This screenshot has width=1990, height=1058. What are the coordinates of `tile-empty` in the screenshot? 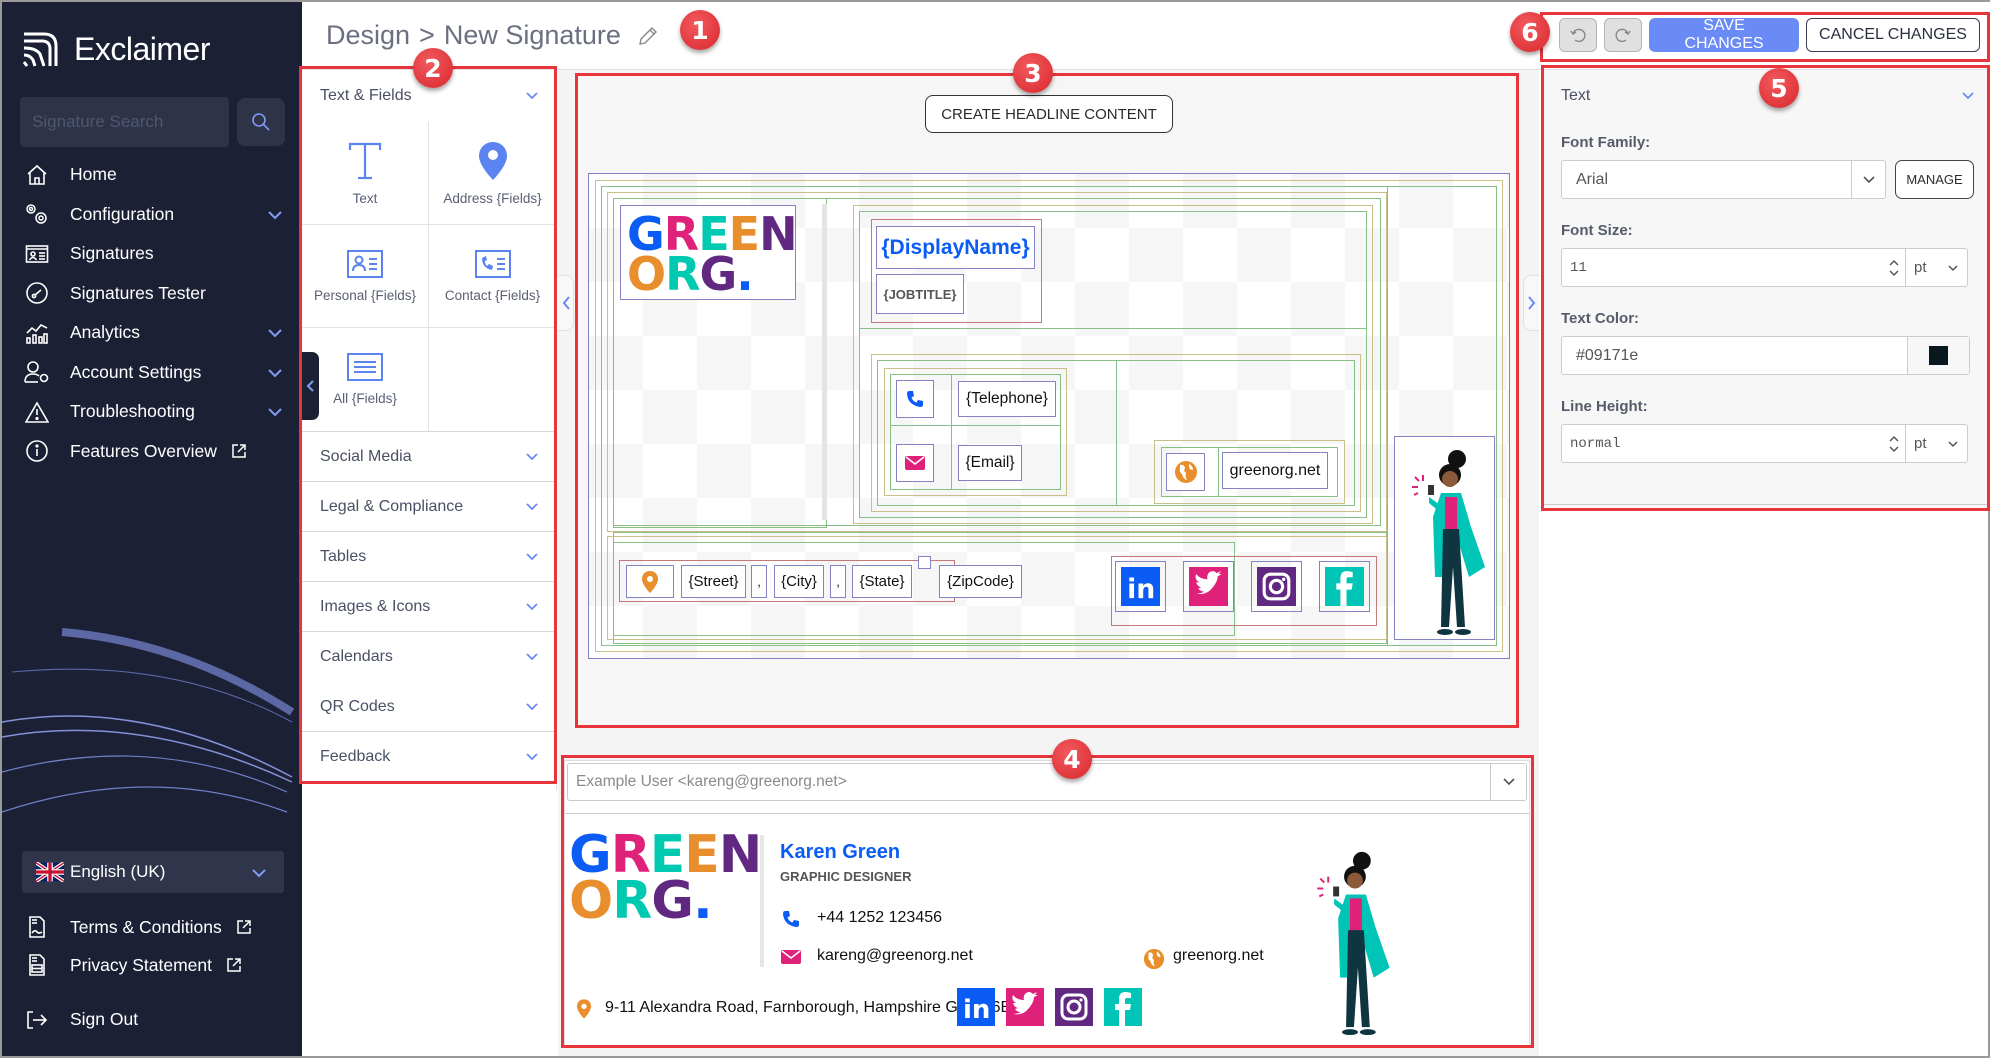 It's located at (492, 379).